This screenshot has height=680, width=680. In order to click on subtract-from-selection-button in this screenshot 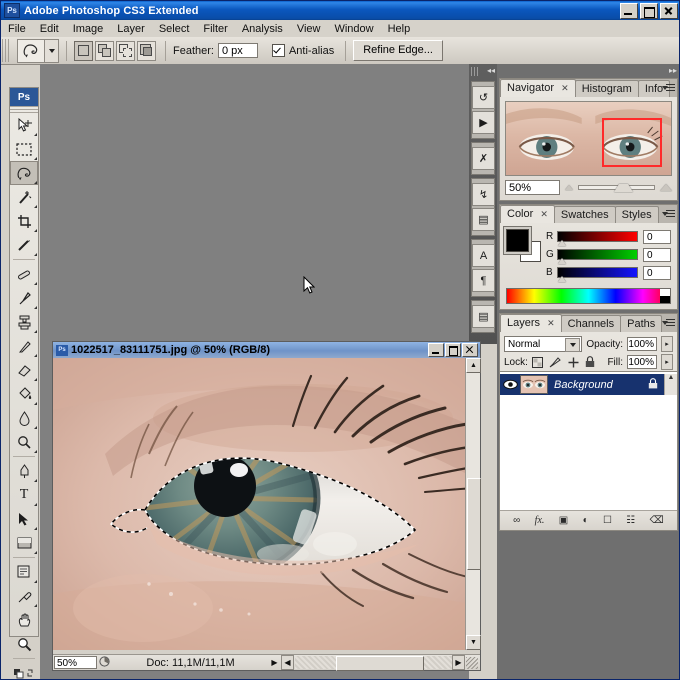, I will do `click(125, 50)`.